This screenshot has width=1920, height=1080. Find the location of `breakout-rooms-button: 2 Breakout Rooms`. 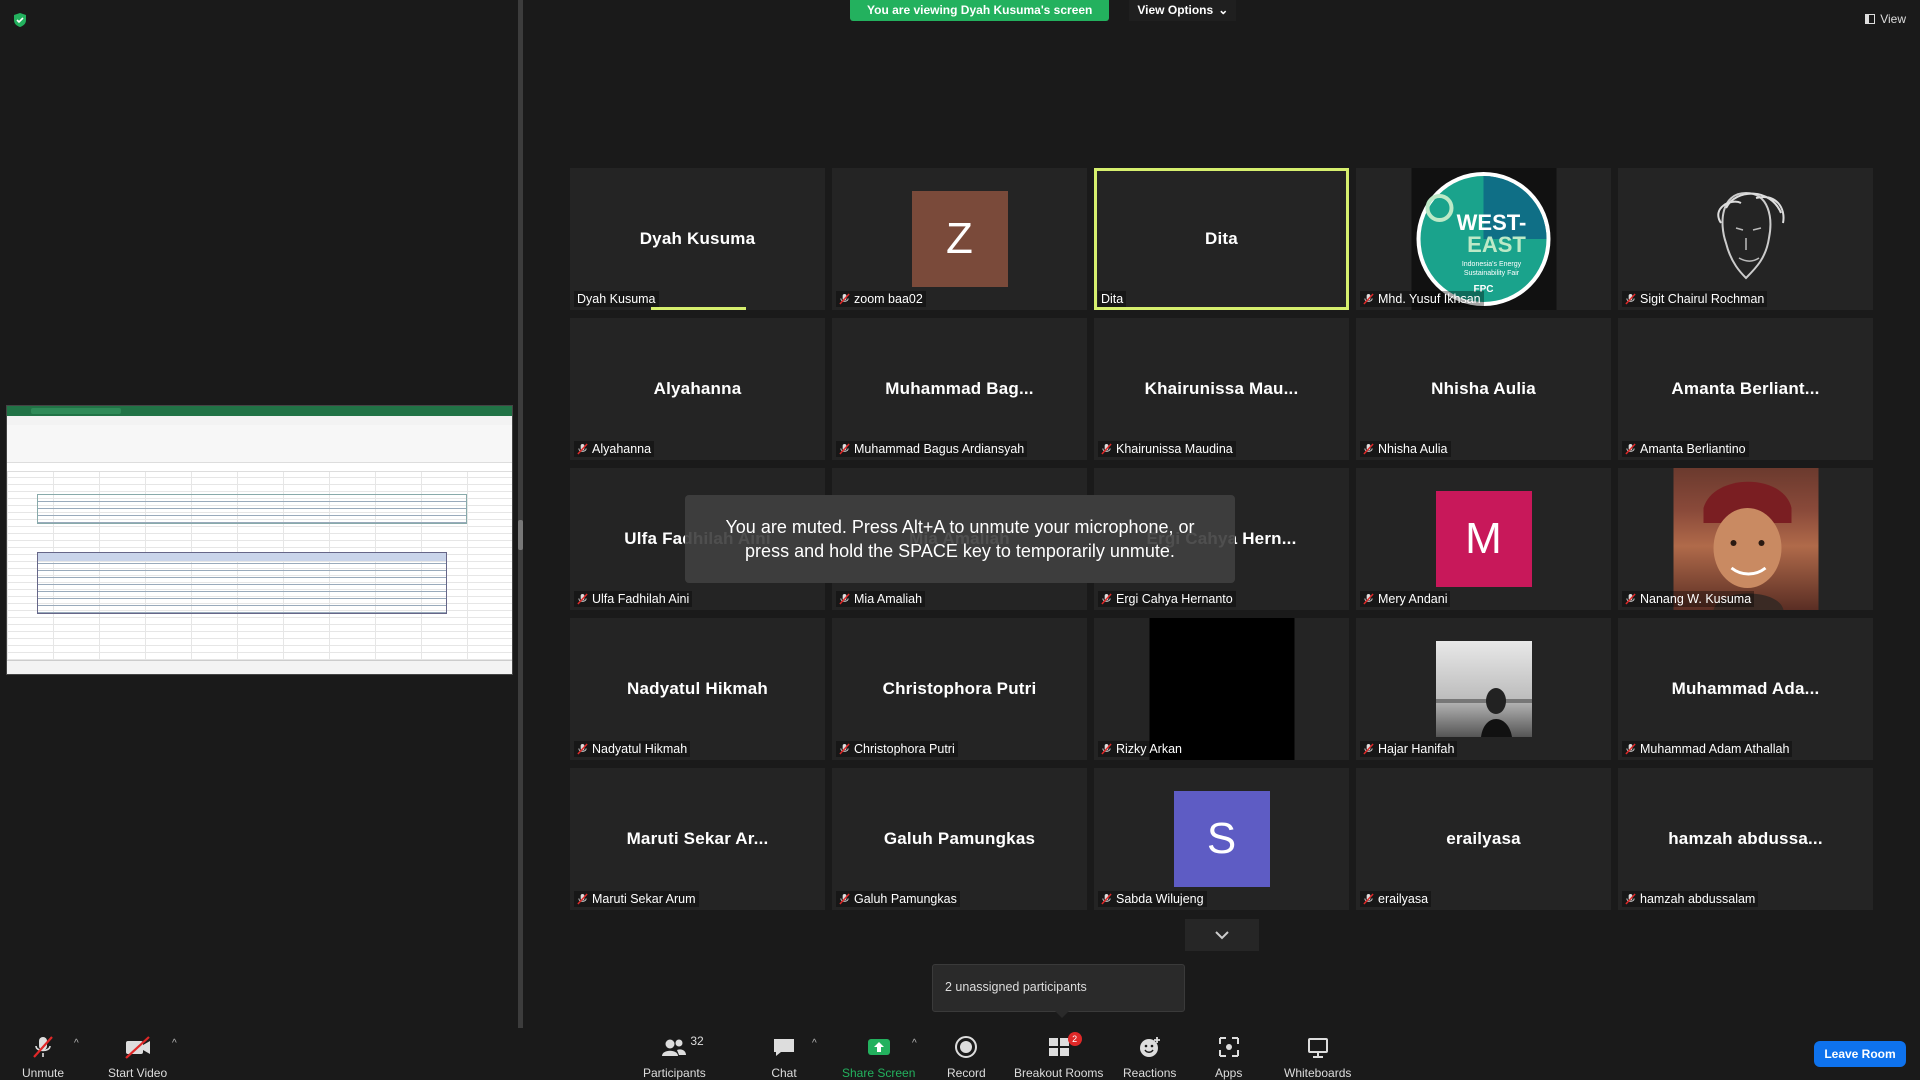

breakout-rooms-button: 2 Breakout Rooms is located at coordinates (1059, 1056).